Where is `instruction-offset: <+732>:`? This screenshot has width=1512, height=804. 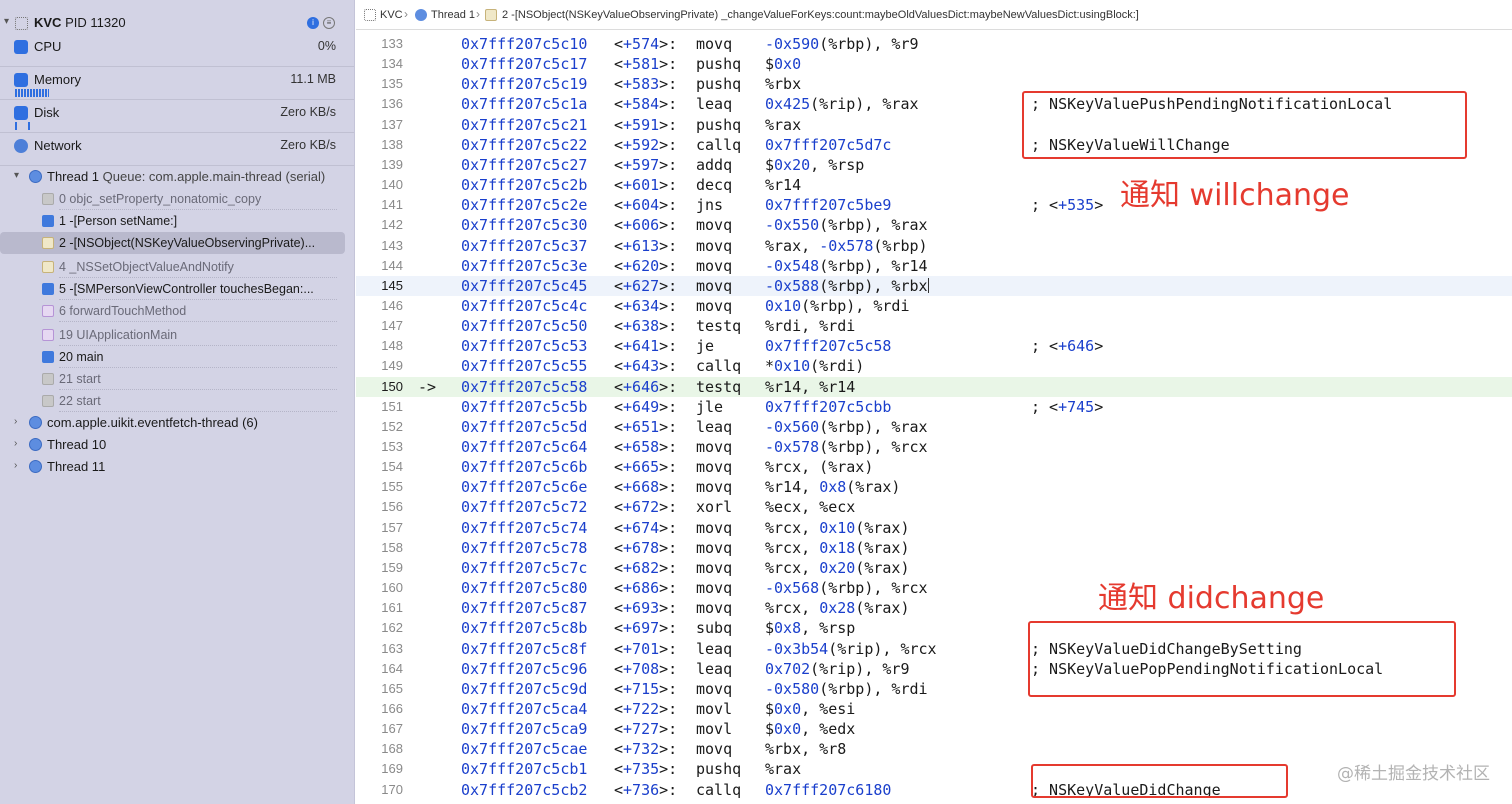
instruction-offset: <+732>: is located at coordinates (646, 749).